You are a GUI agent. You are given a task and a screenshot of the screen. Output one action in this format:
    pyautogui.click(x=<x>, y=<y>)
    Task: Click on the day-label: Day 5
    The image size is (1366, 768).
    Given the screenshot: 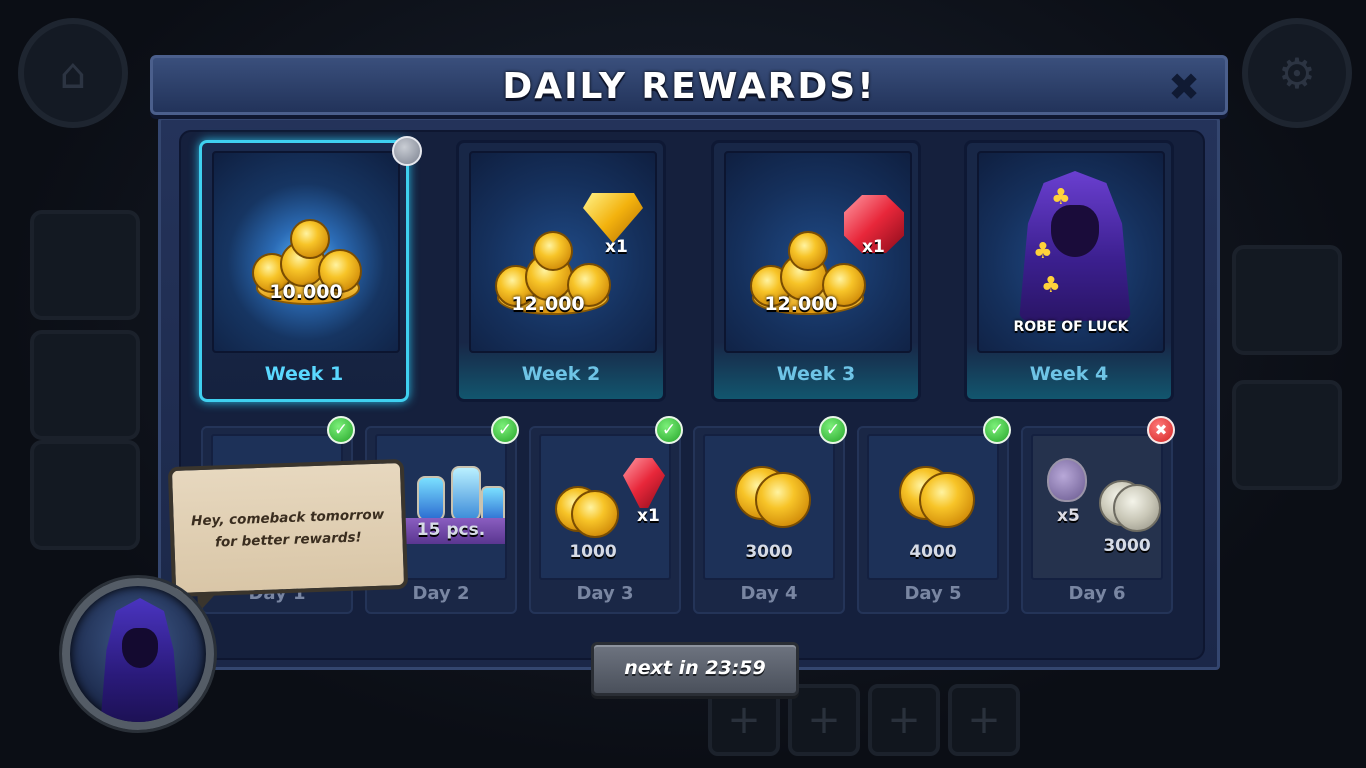 What is the action you would take?
    pyautogui.click(x=933, y=593)
    